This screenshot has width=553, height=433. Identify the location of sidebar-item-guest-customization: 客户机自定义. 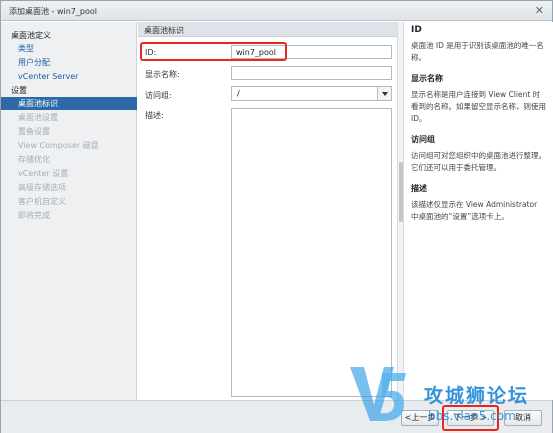
(42, 201).